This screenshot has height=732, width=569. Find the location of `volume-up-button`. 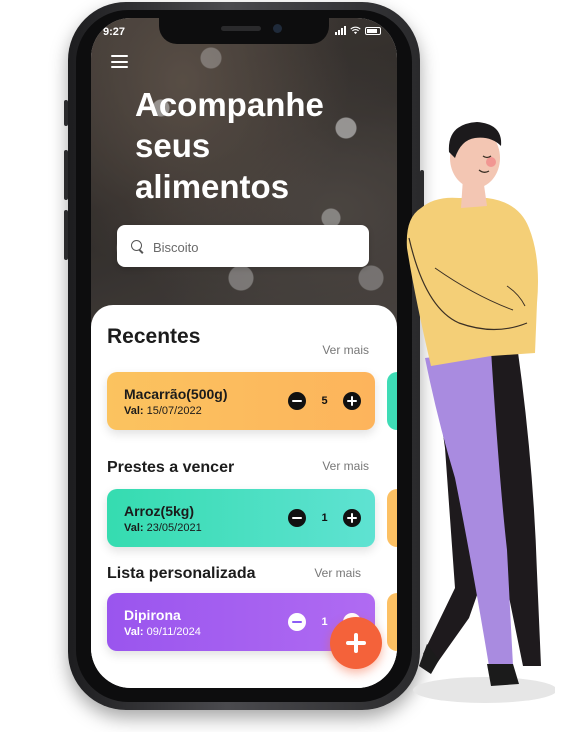

volume-up-button is located at coordinates (66, 175).